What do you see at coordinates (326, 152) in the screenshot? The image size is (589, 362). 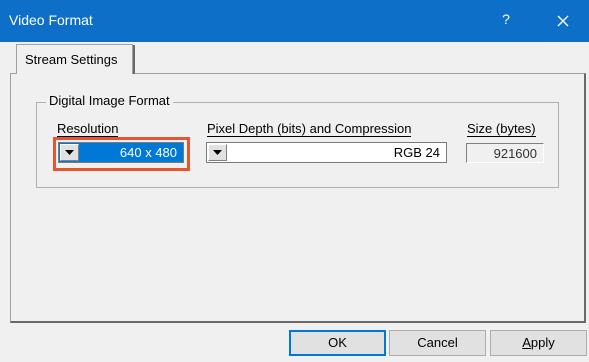 I see `pixel-depth-dropdown: RGB 24` at bounding box center [326, 152].